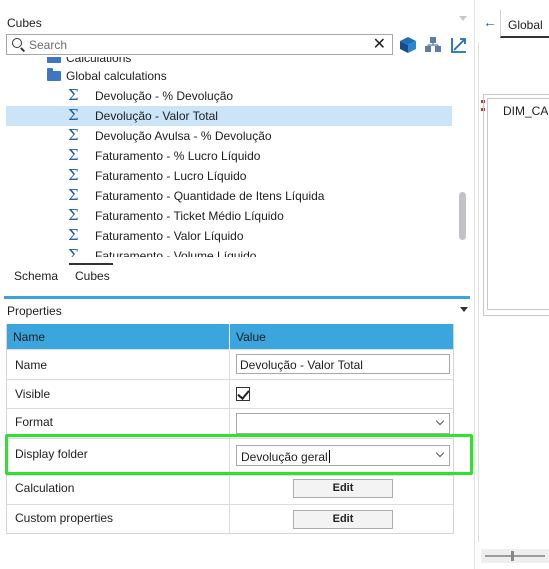 This screenshot has width=549, height=569. Describe the element at coordinates (459, 45) in the screenshot. I see `axis-icon` at that location.